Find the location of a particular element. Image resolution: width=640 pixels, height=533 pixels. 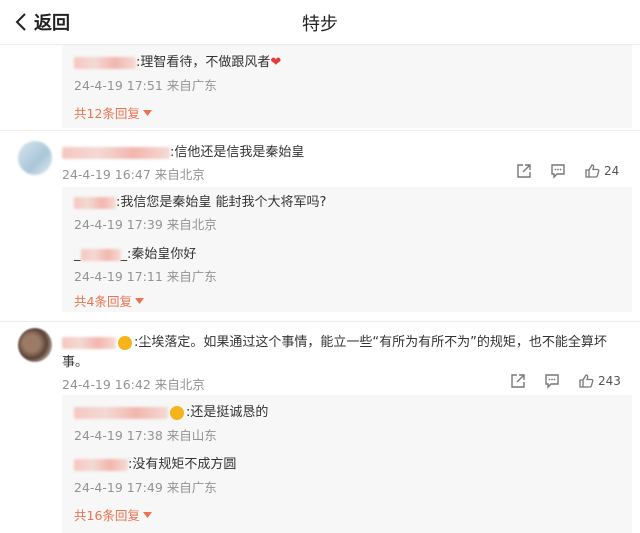

reply-item: _ _:秦始皇你好 is located at coordinates (135, 252).